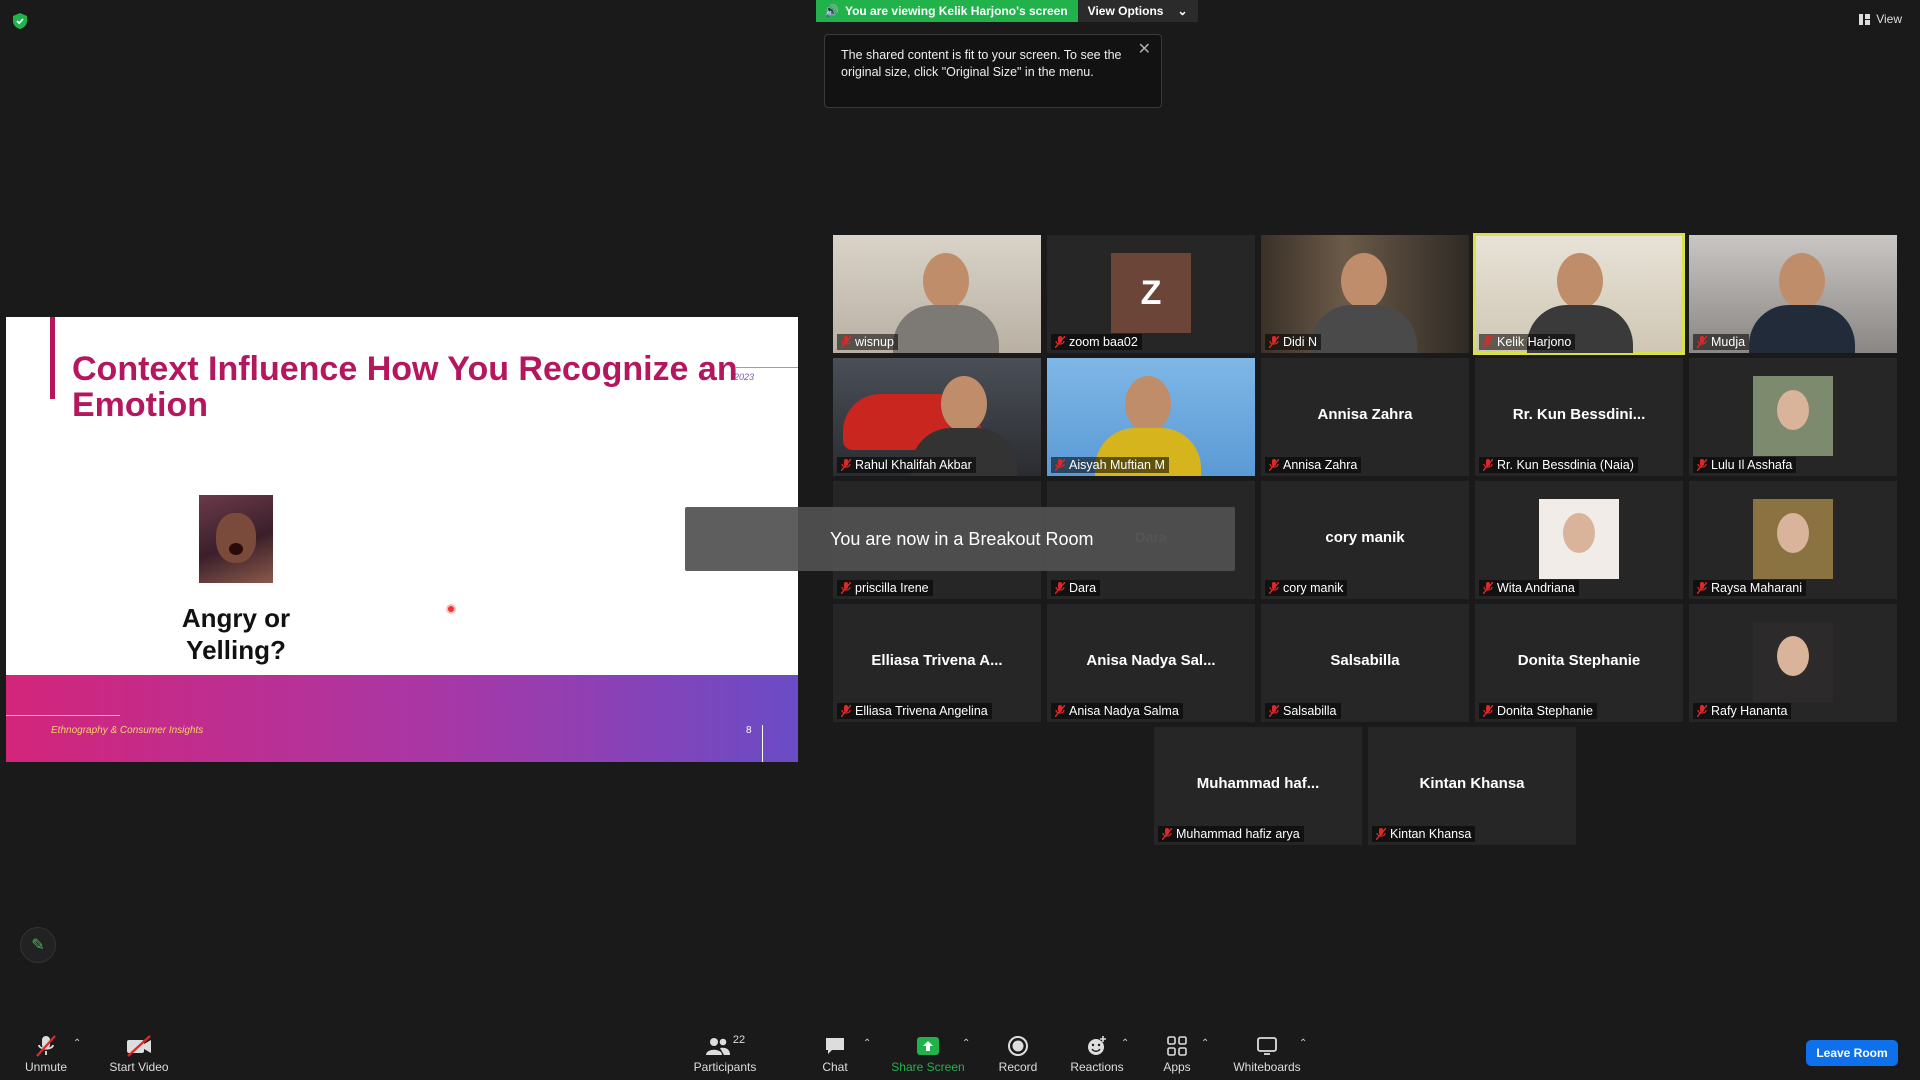 This screenshot has width=1920, height=1080. I want to click on laser-pointer-icon, so click(451, 609).